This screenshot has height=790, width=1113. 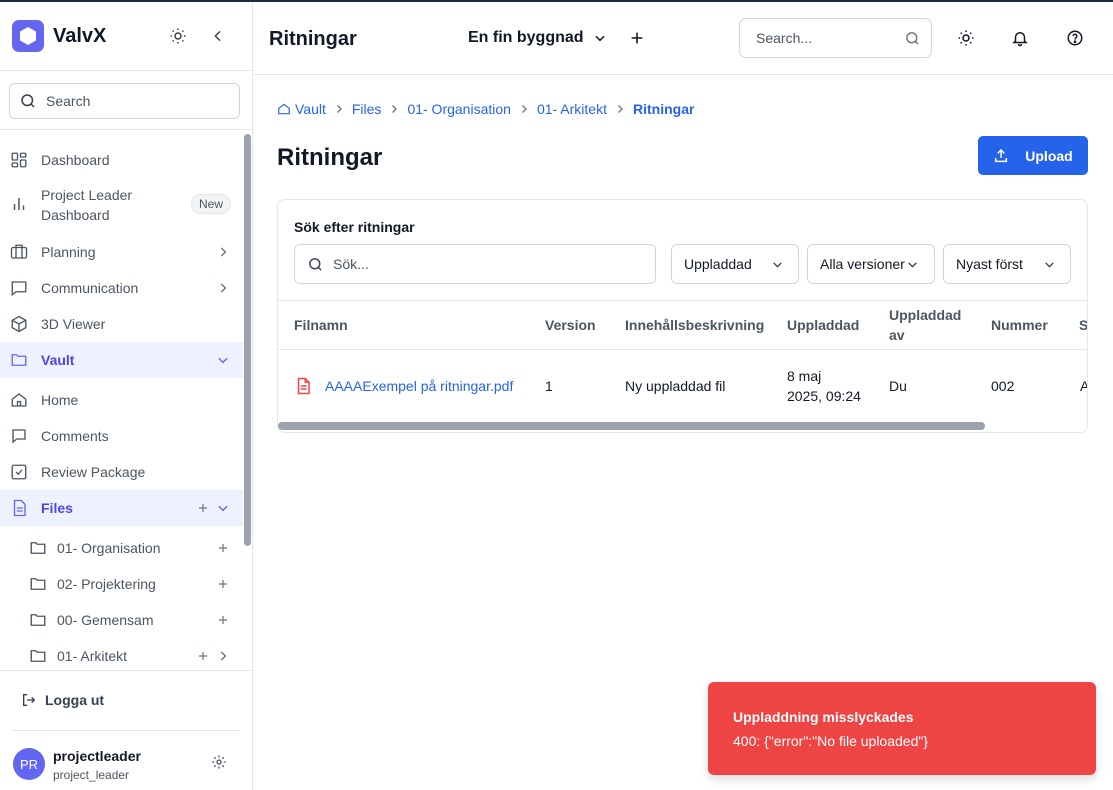 I want to click on breadcrumb-arkitekt: 01- Arkitekt, so click(x=572, y=109).